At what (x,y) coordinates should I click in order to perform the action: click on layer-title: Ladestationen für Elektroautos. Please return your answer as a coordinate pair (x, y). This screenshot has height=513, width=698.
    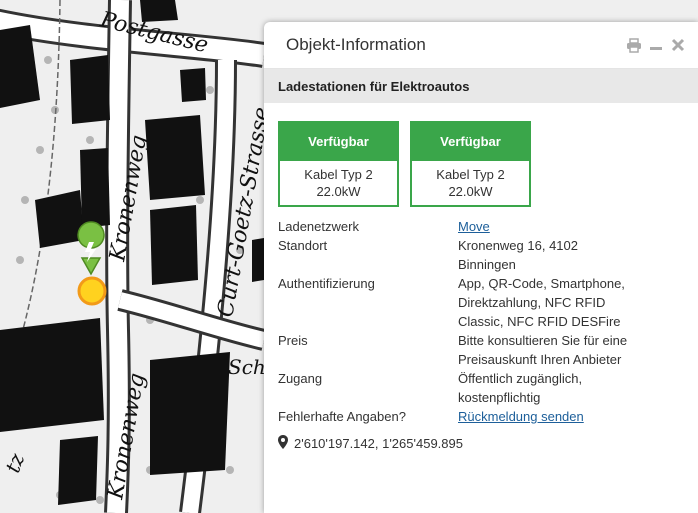
    Looking at the image, I should click on (481, 86).